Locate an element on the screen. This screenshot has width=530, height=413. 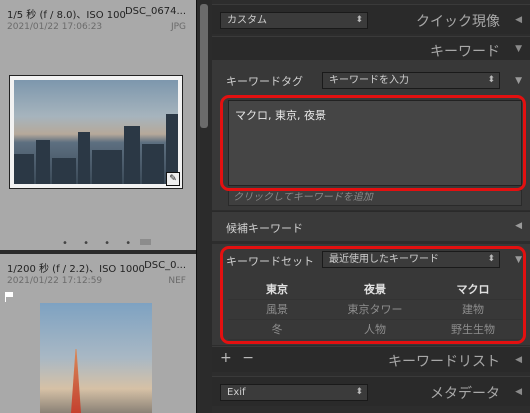
keyword-button: 野生生物 is located at coordinates (473, 330).